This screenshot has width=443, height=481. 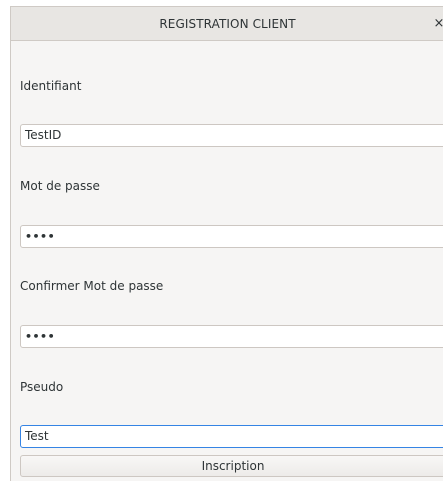 I want to click on pseudo-label: Pseudo, so click(x=42, y=387).